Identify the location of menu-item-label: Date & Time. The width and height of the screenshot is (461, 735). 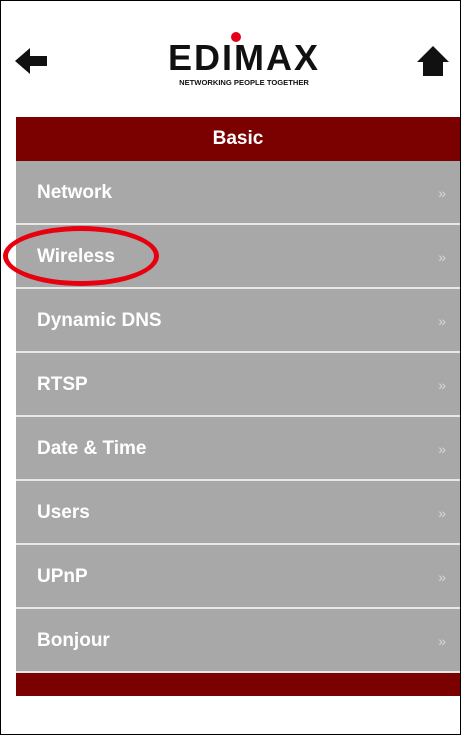
(92, 448).